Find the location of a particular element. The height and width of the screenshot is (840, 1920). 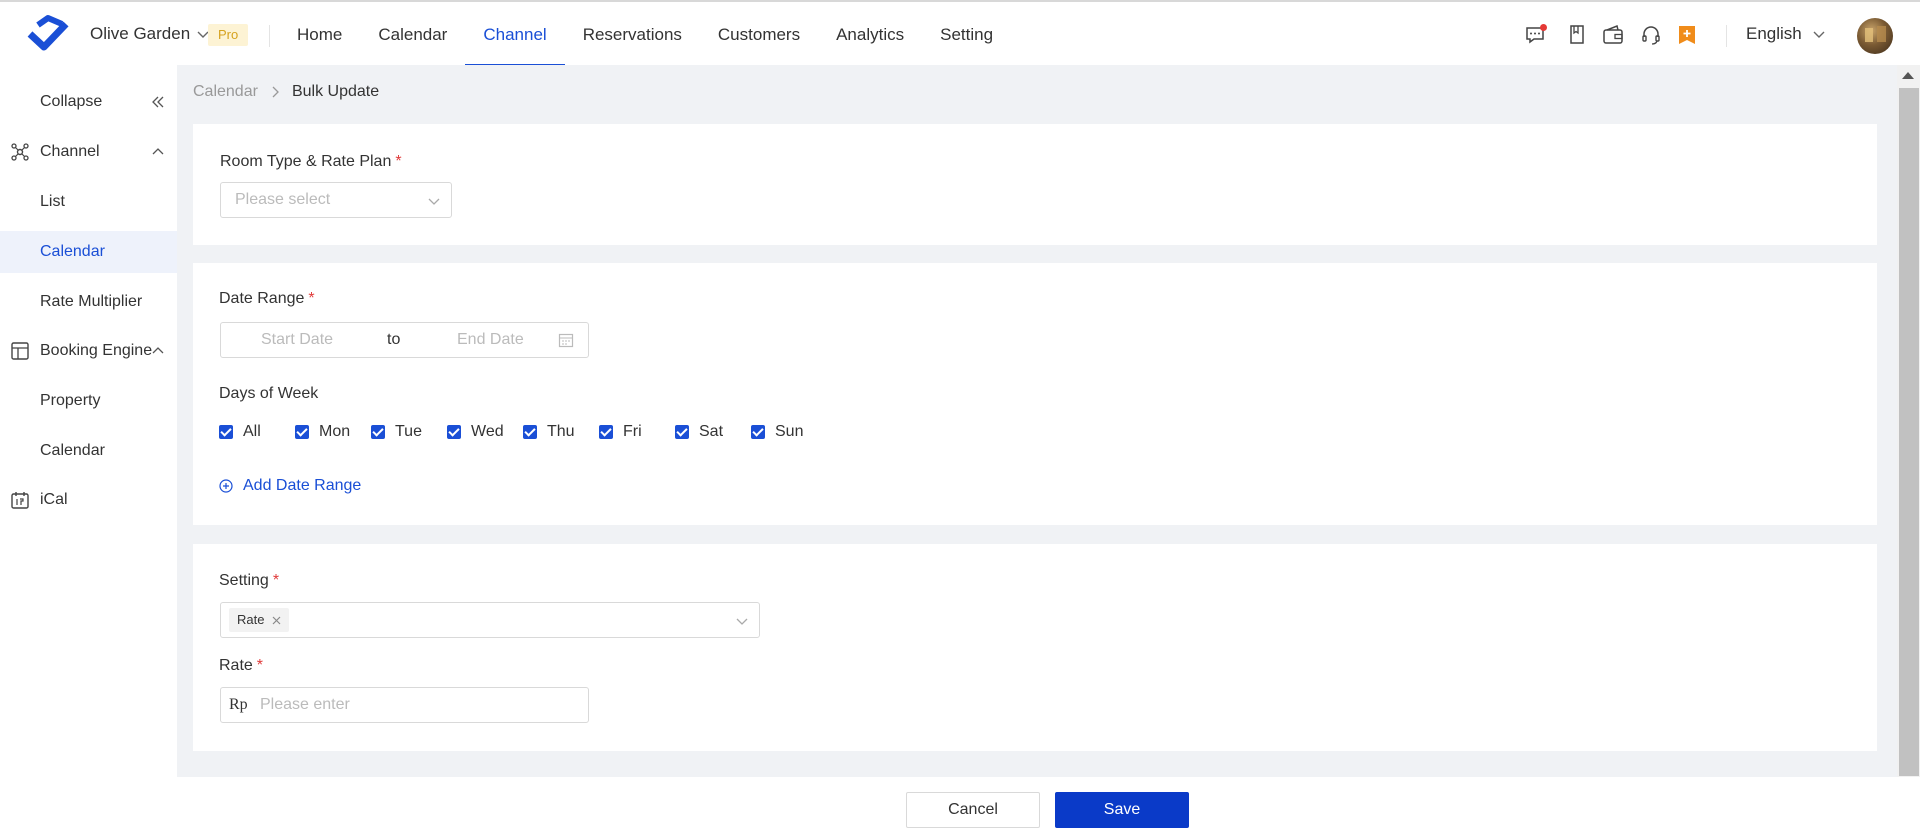

checkbox-mon: Mon is located at coordinates (333, 432).